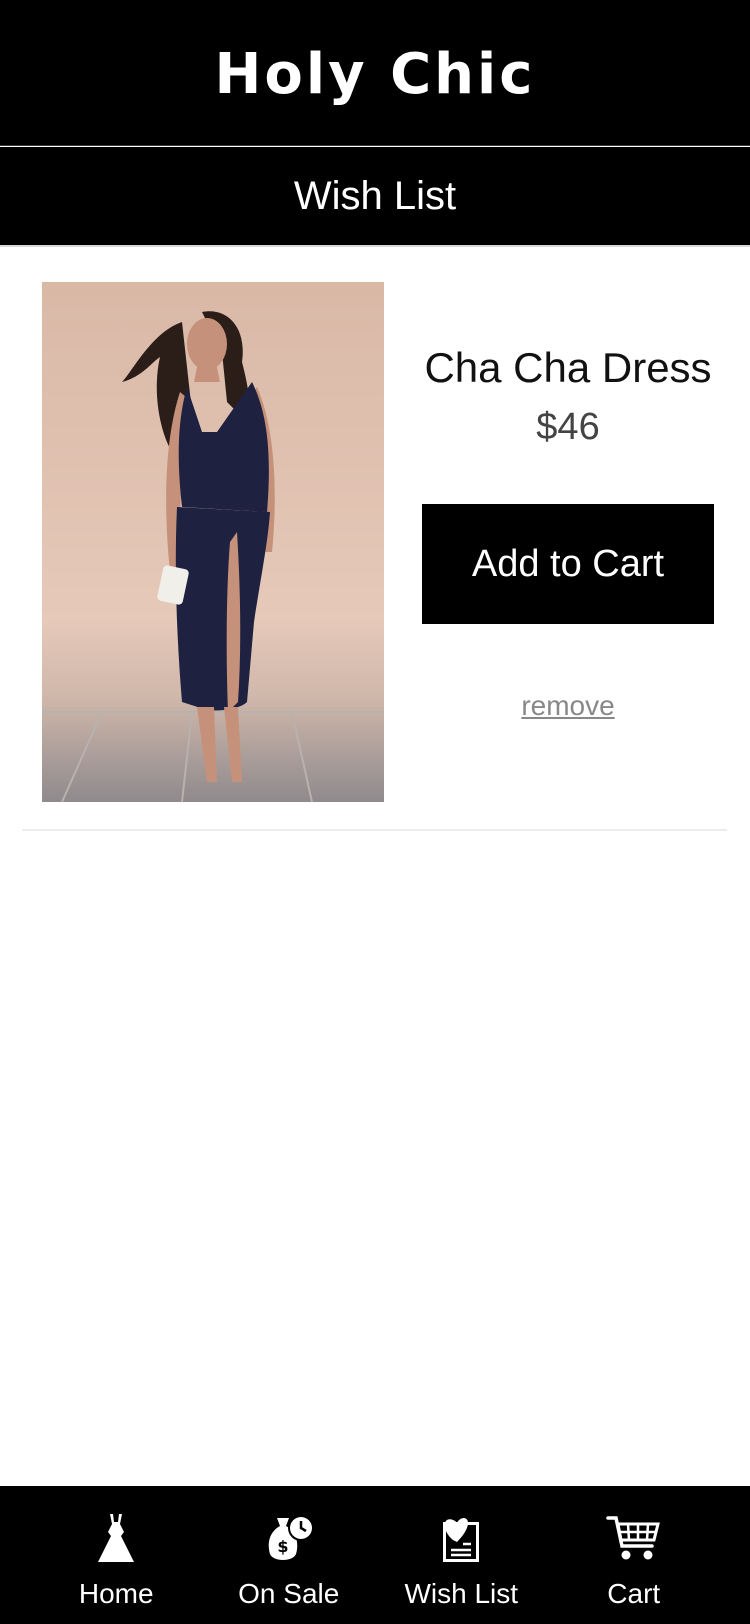  What do you see at coordinates (289, 1593) in the screenshot?
I see `tab-on-sale-label: On Sale` at bounding box center [289, 1593].